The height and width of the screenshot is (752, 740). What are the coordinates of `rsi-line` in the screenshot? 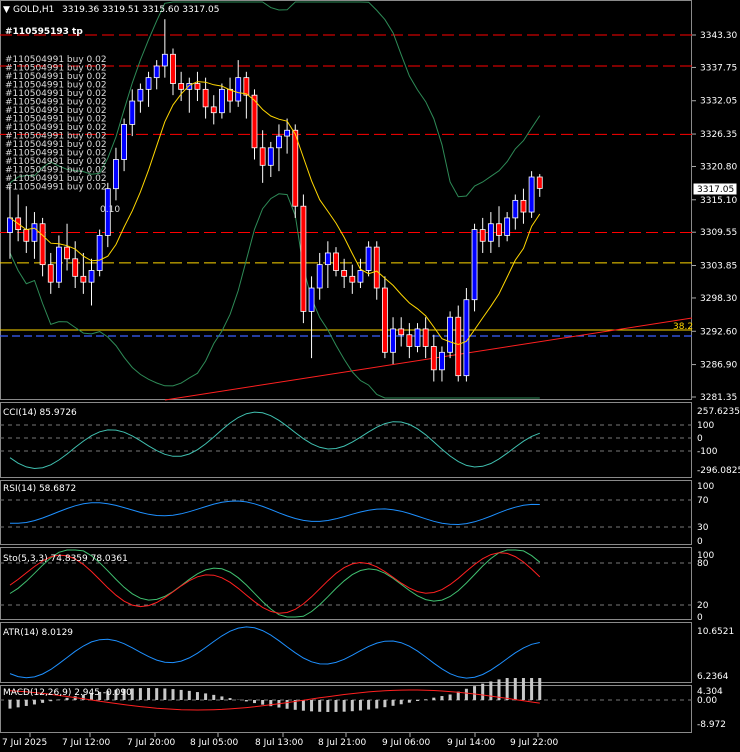 It's located at (274, 513).